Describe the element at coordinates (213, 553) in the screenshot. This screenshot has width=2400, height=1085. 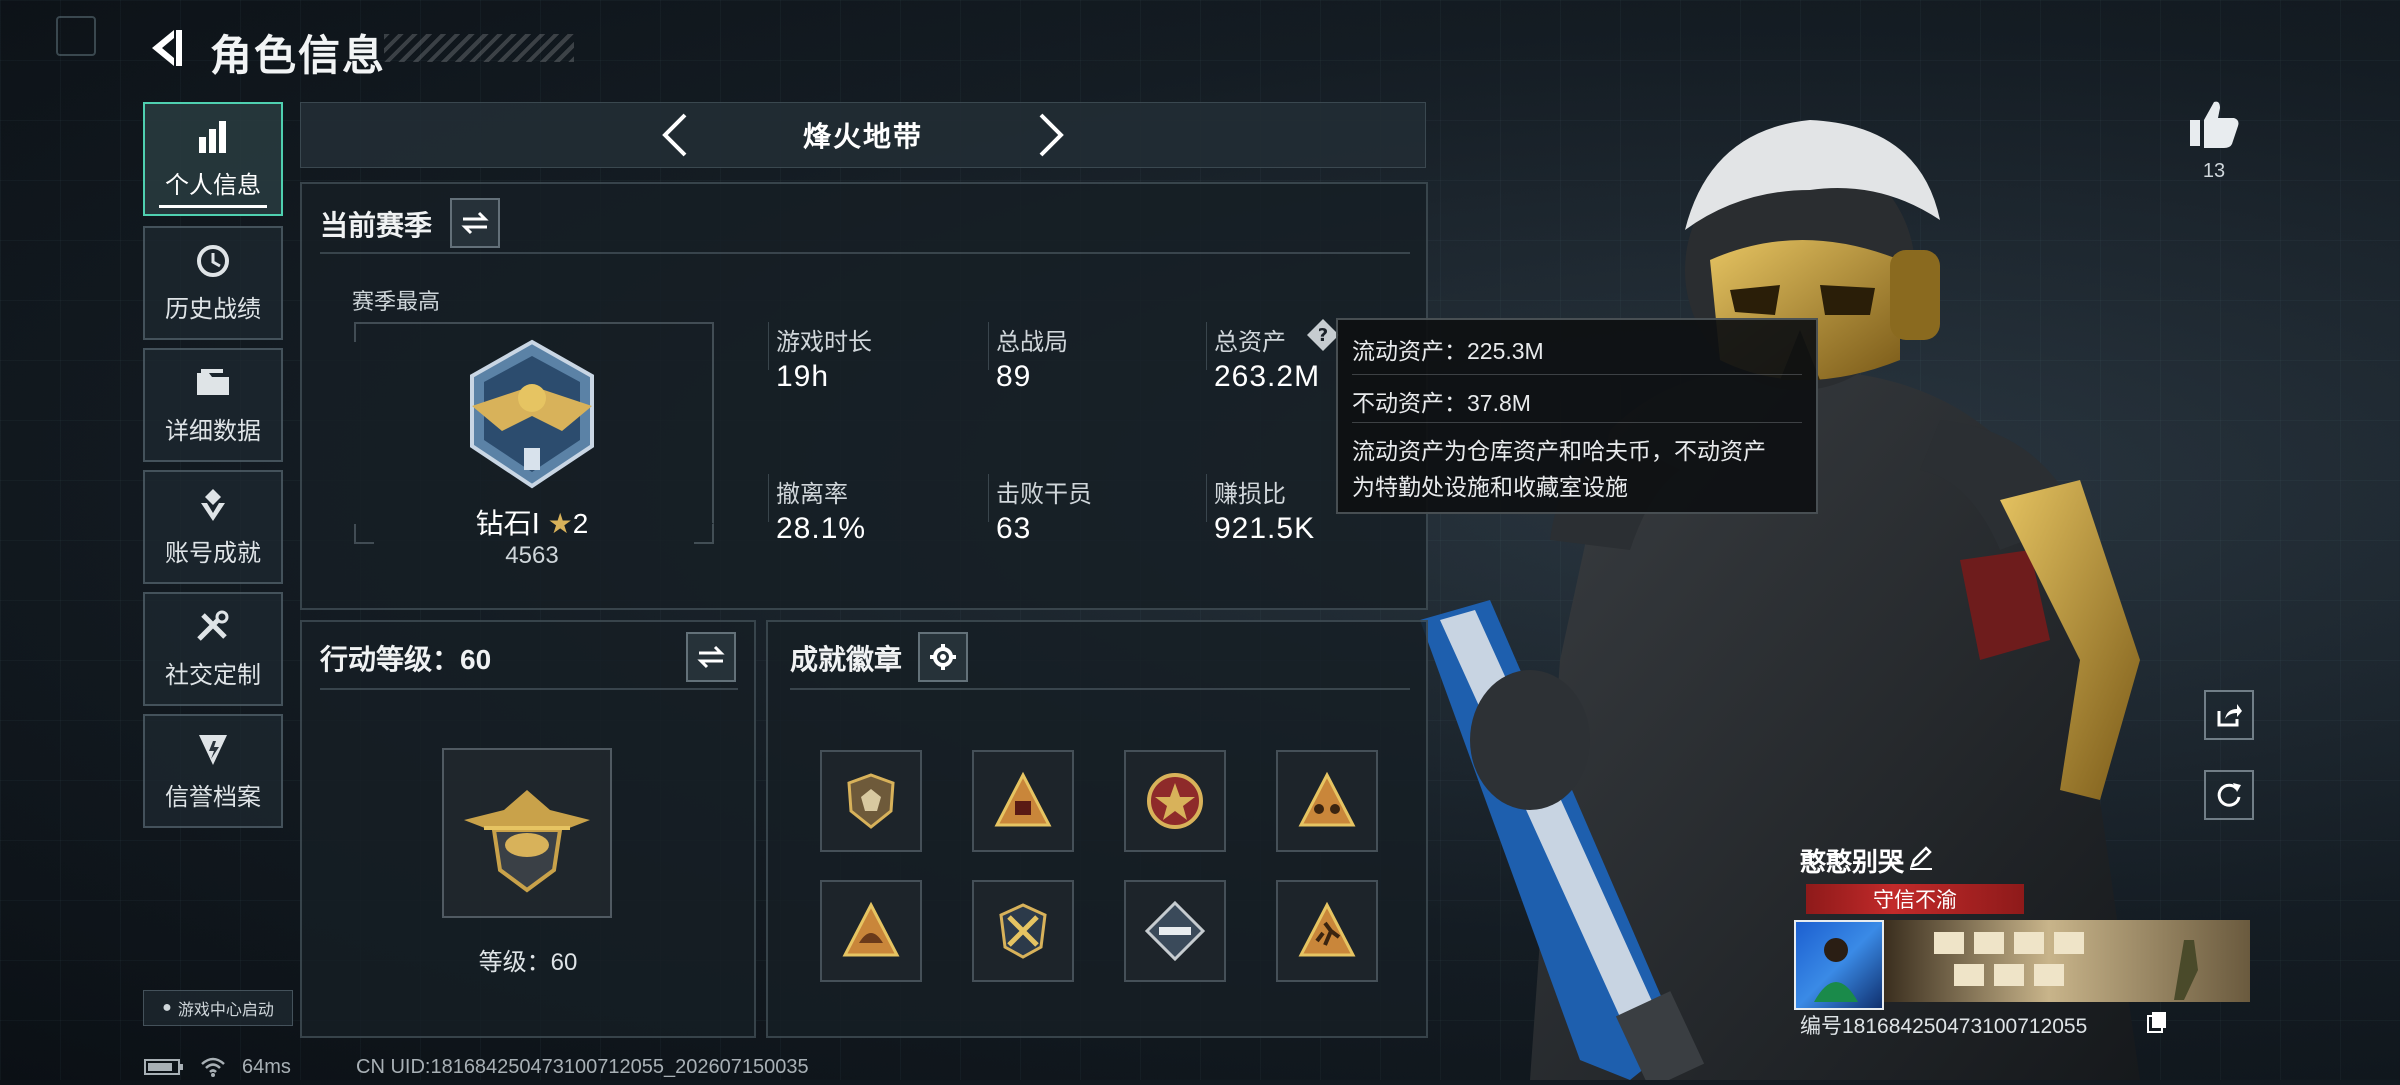
I see `sidebar-item-label: 账号成就` at that location.